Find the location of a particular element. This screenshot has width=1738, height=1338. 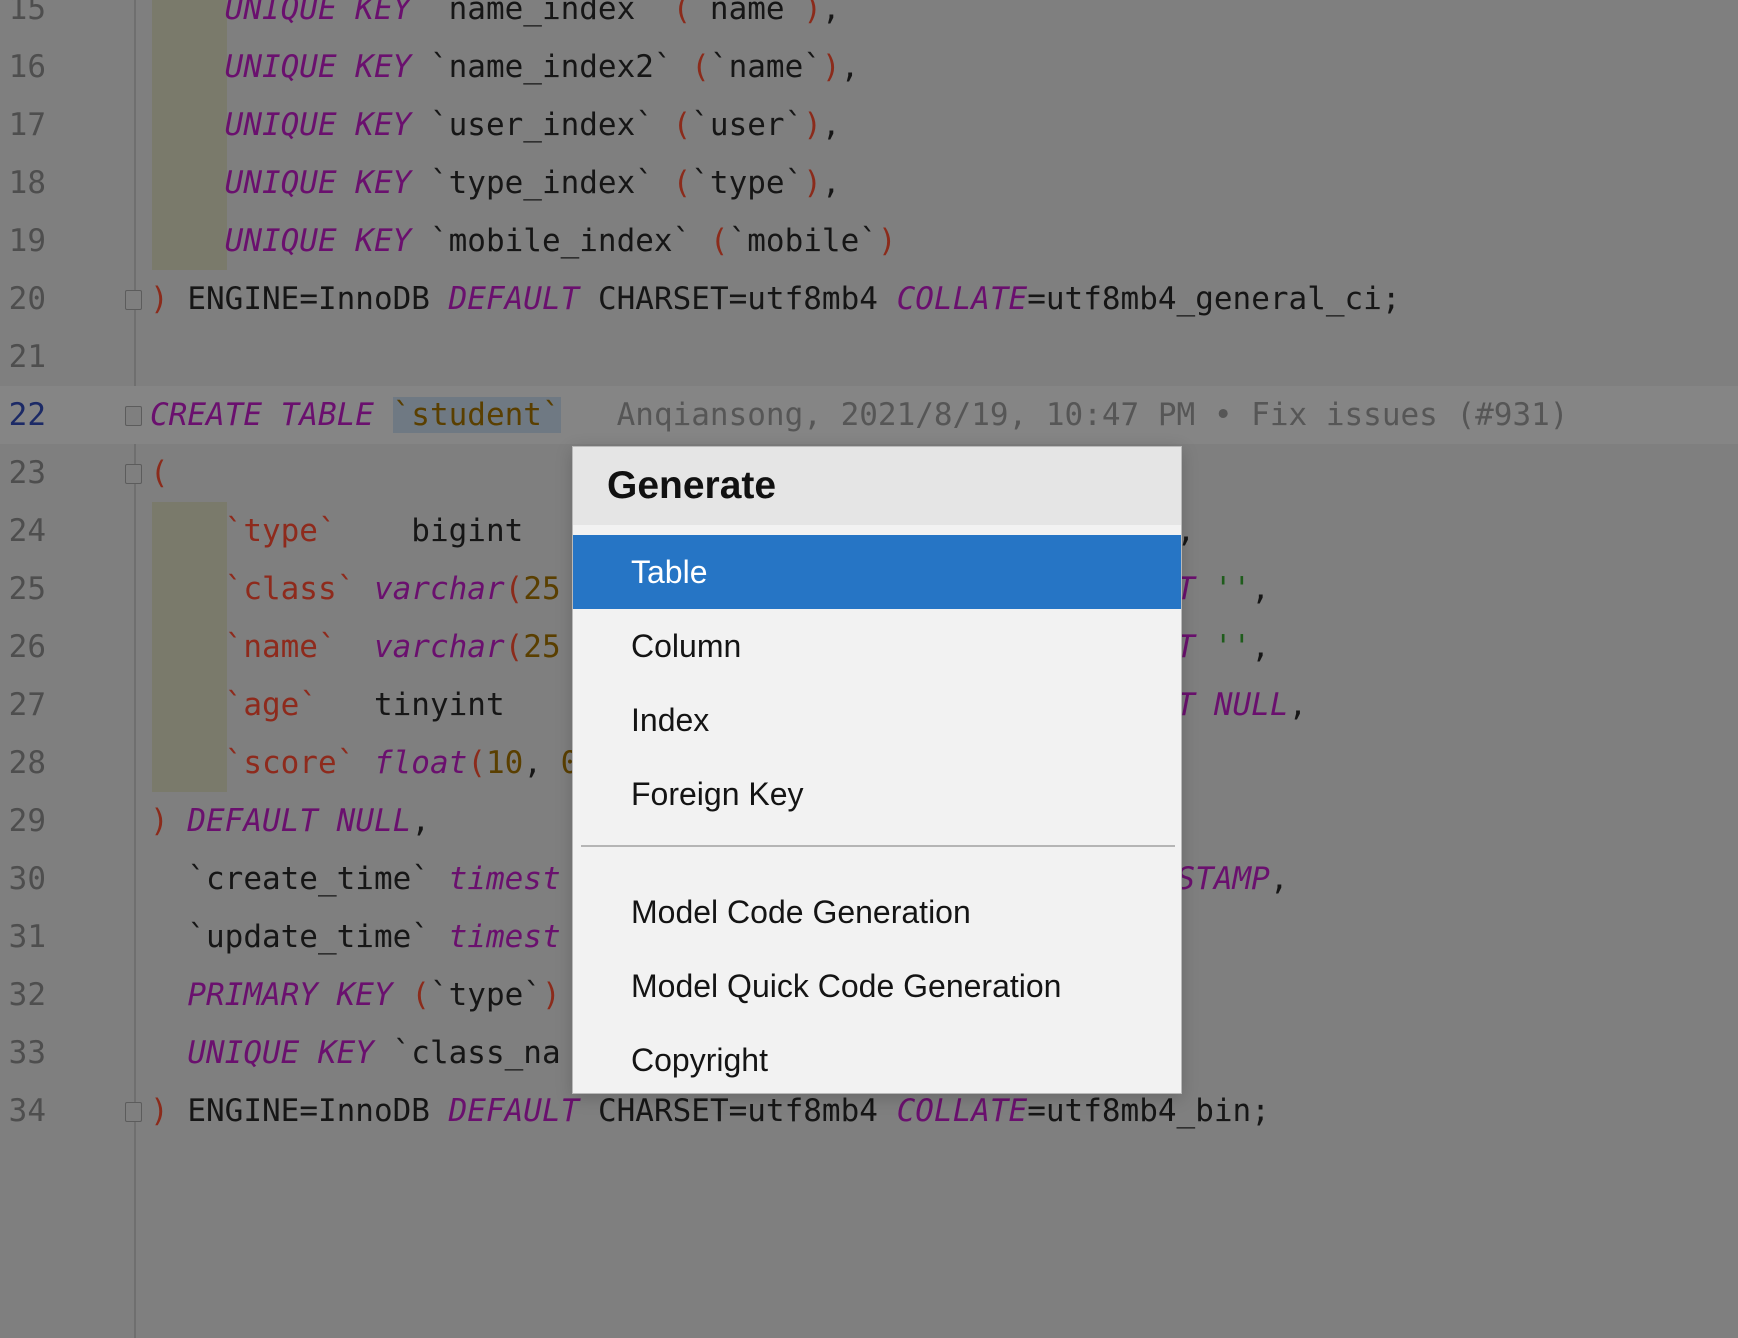

code-token-kw: DEFAULT NULL is located at coordinates (299, 821).